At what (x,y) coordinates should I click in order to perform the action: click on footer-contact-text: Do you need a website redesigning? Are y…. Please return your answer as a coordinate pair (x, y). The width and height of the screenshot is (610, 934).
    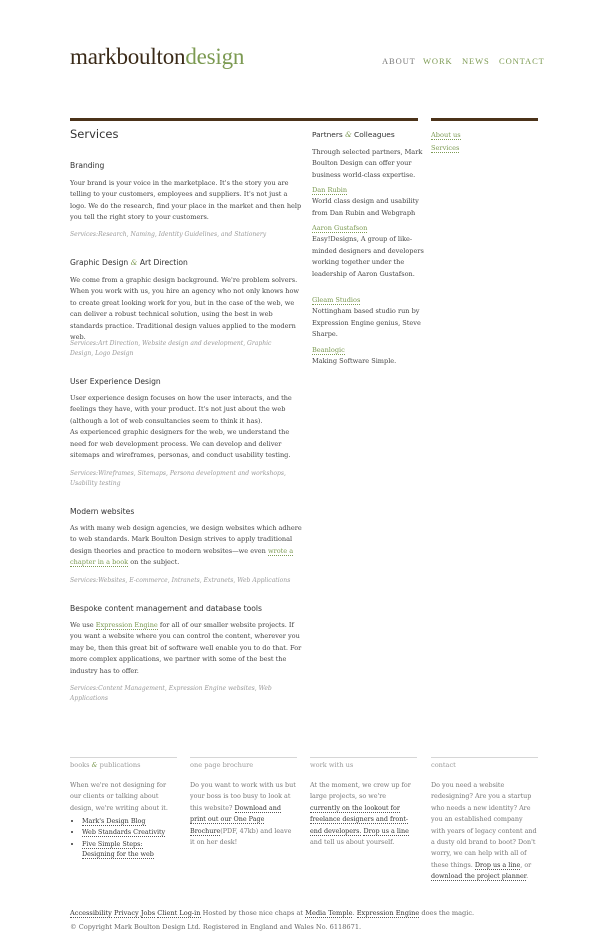
    Looking at the image, I should click on (484, 831).